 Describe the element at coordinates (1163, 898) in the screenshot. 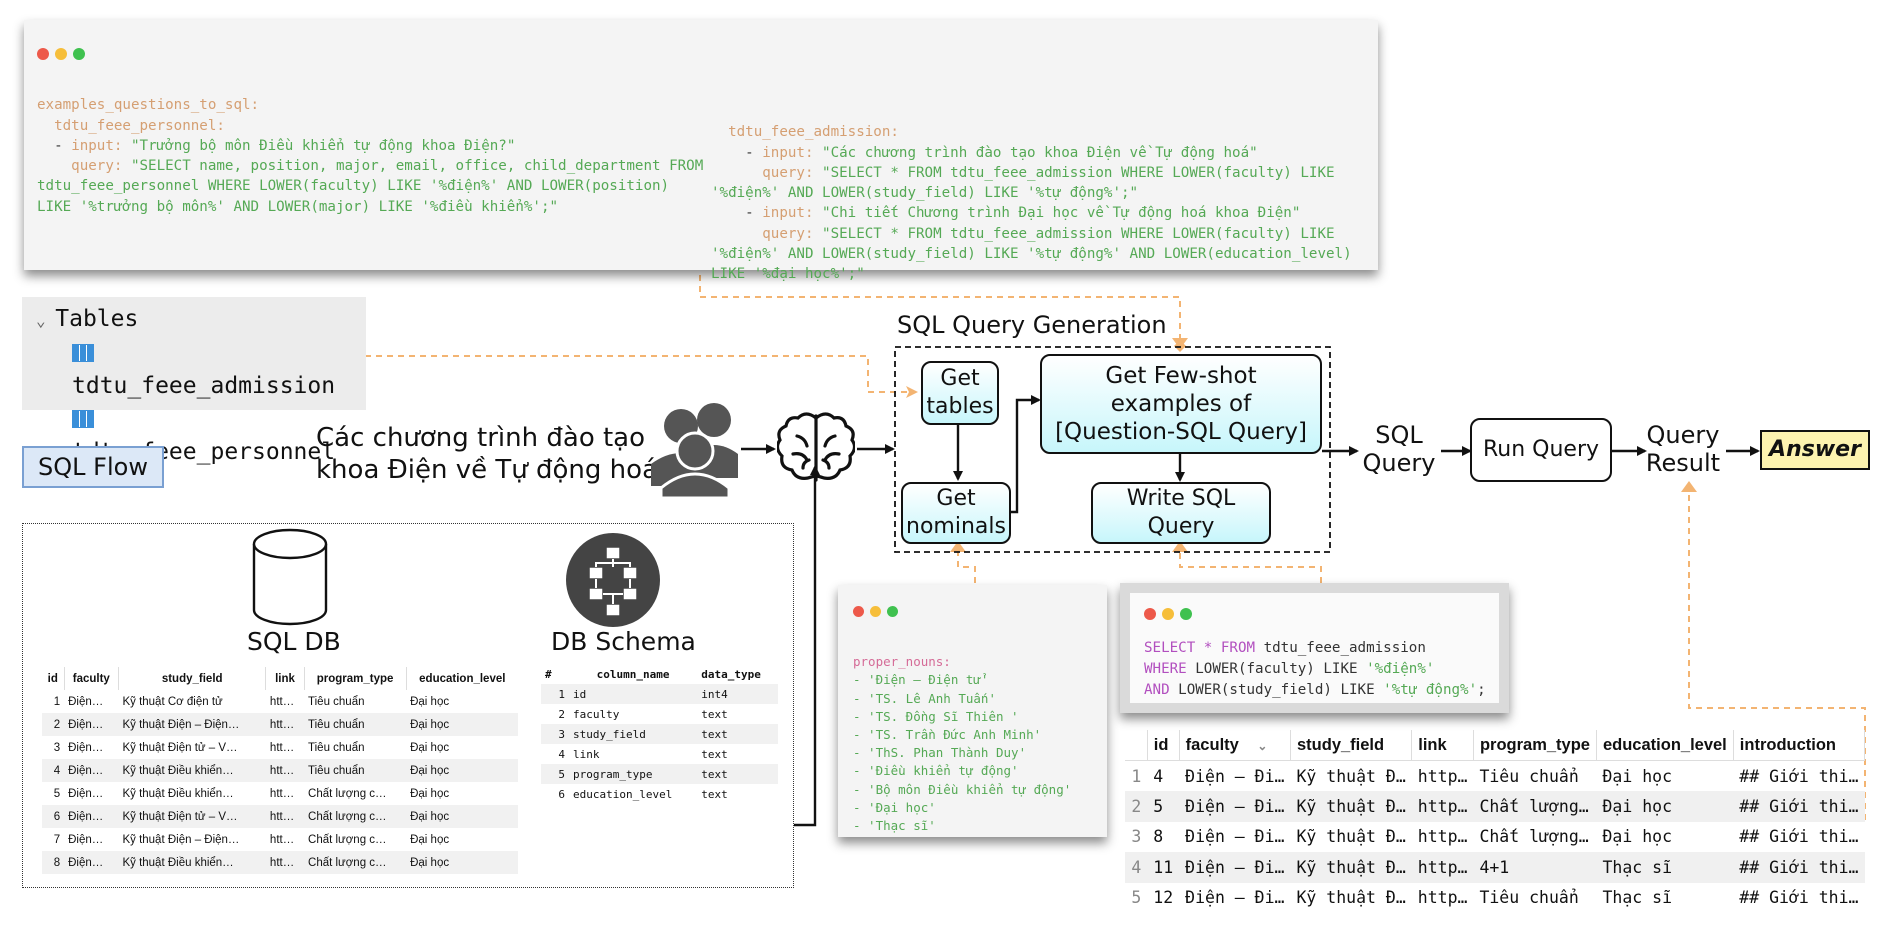

I see `table-cell: 12` at that location.